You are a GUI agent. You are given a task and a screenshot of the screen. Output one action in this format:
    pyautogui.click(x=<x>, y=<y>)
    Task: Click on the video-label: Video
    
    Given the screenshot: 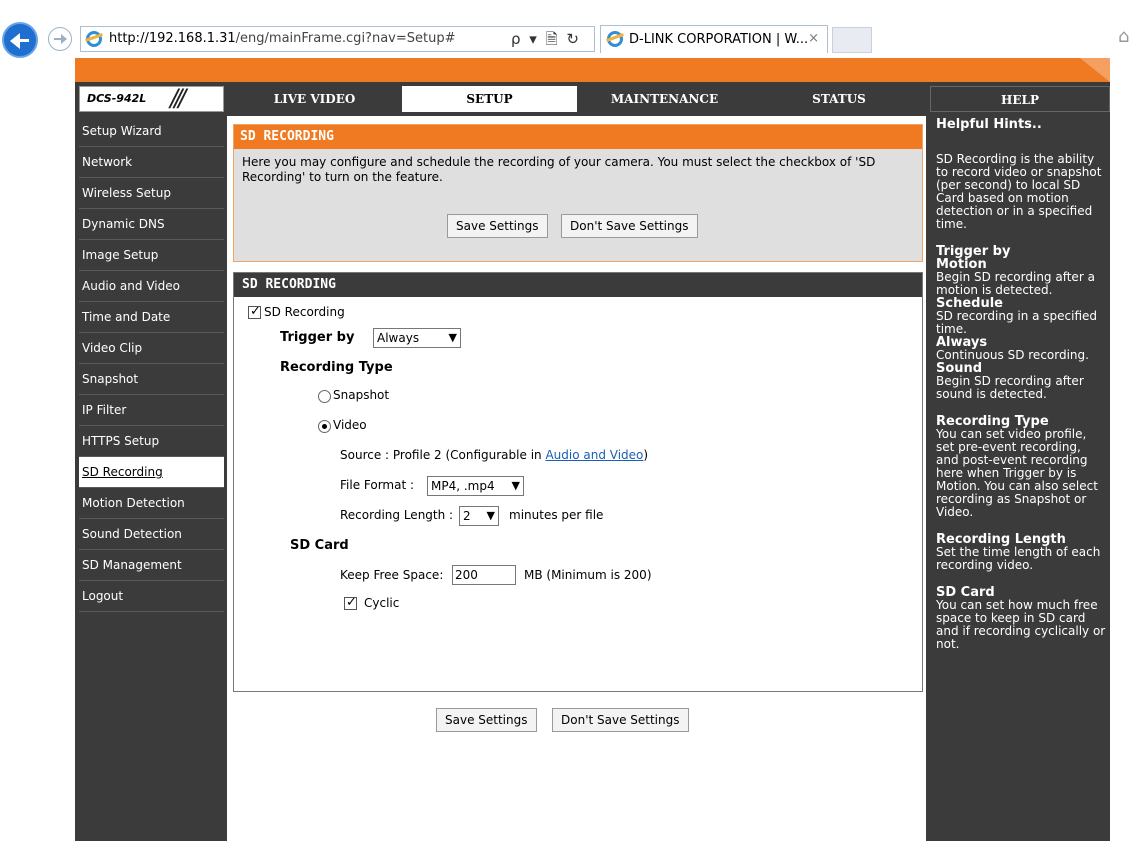 What is the action you would take?
    pyautogui.click(x=350, y=425)
    